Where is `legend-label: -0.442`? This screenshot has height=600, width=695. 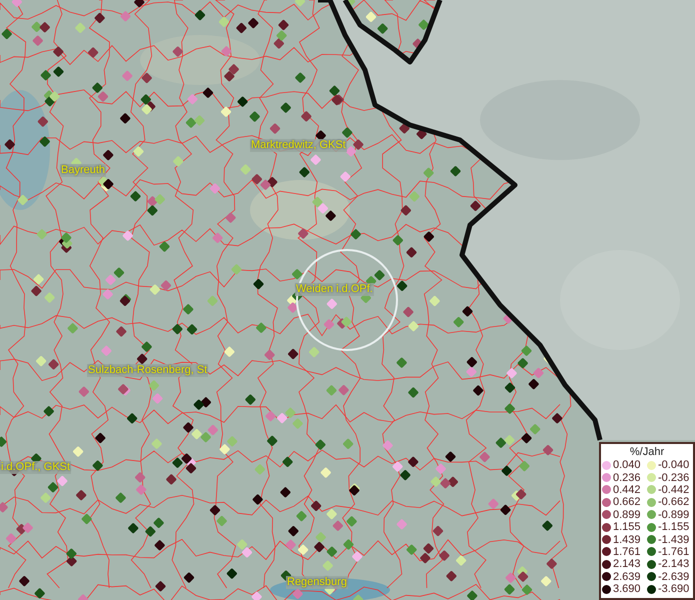
legend-label: -0.442 is located at coordinates (674, 490).